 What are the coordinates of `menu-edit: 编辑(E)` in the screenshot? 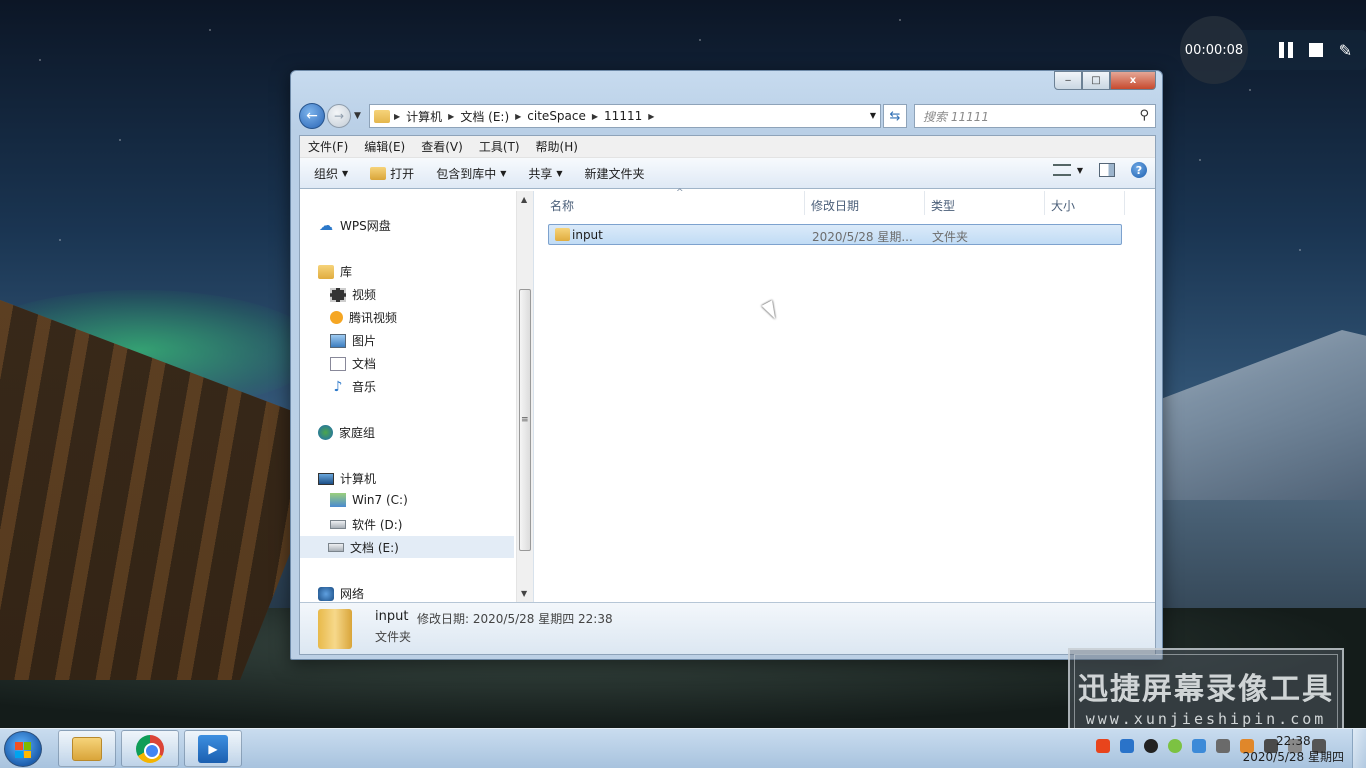 It's located at (384, 146).